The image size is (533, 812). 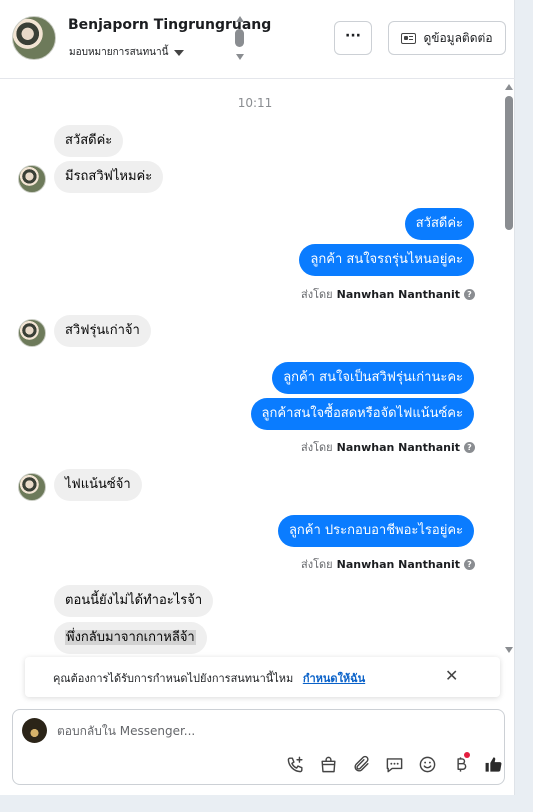 I want to click on assign-conversation-dropdown: มอบหมายการสนทนานี้, so click(x=127, y=52).